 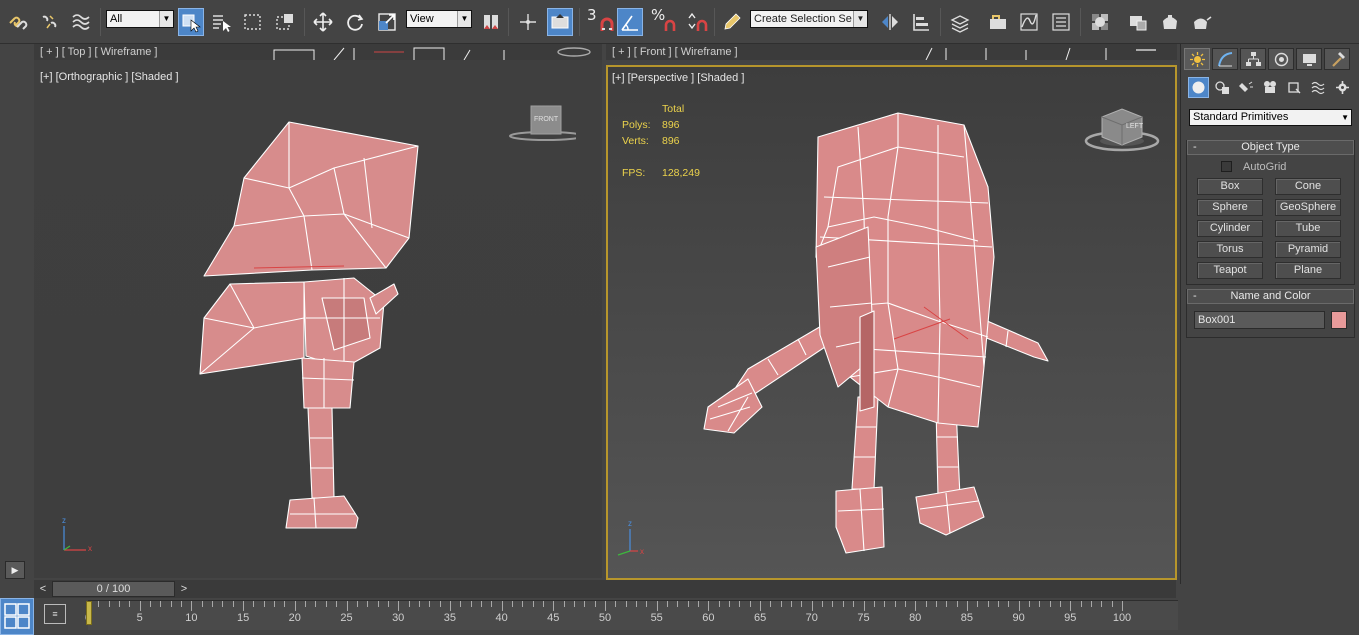 I want to click on rectangular-region-icon, so click(x=253, y=22).